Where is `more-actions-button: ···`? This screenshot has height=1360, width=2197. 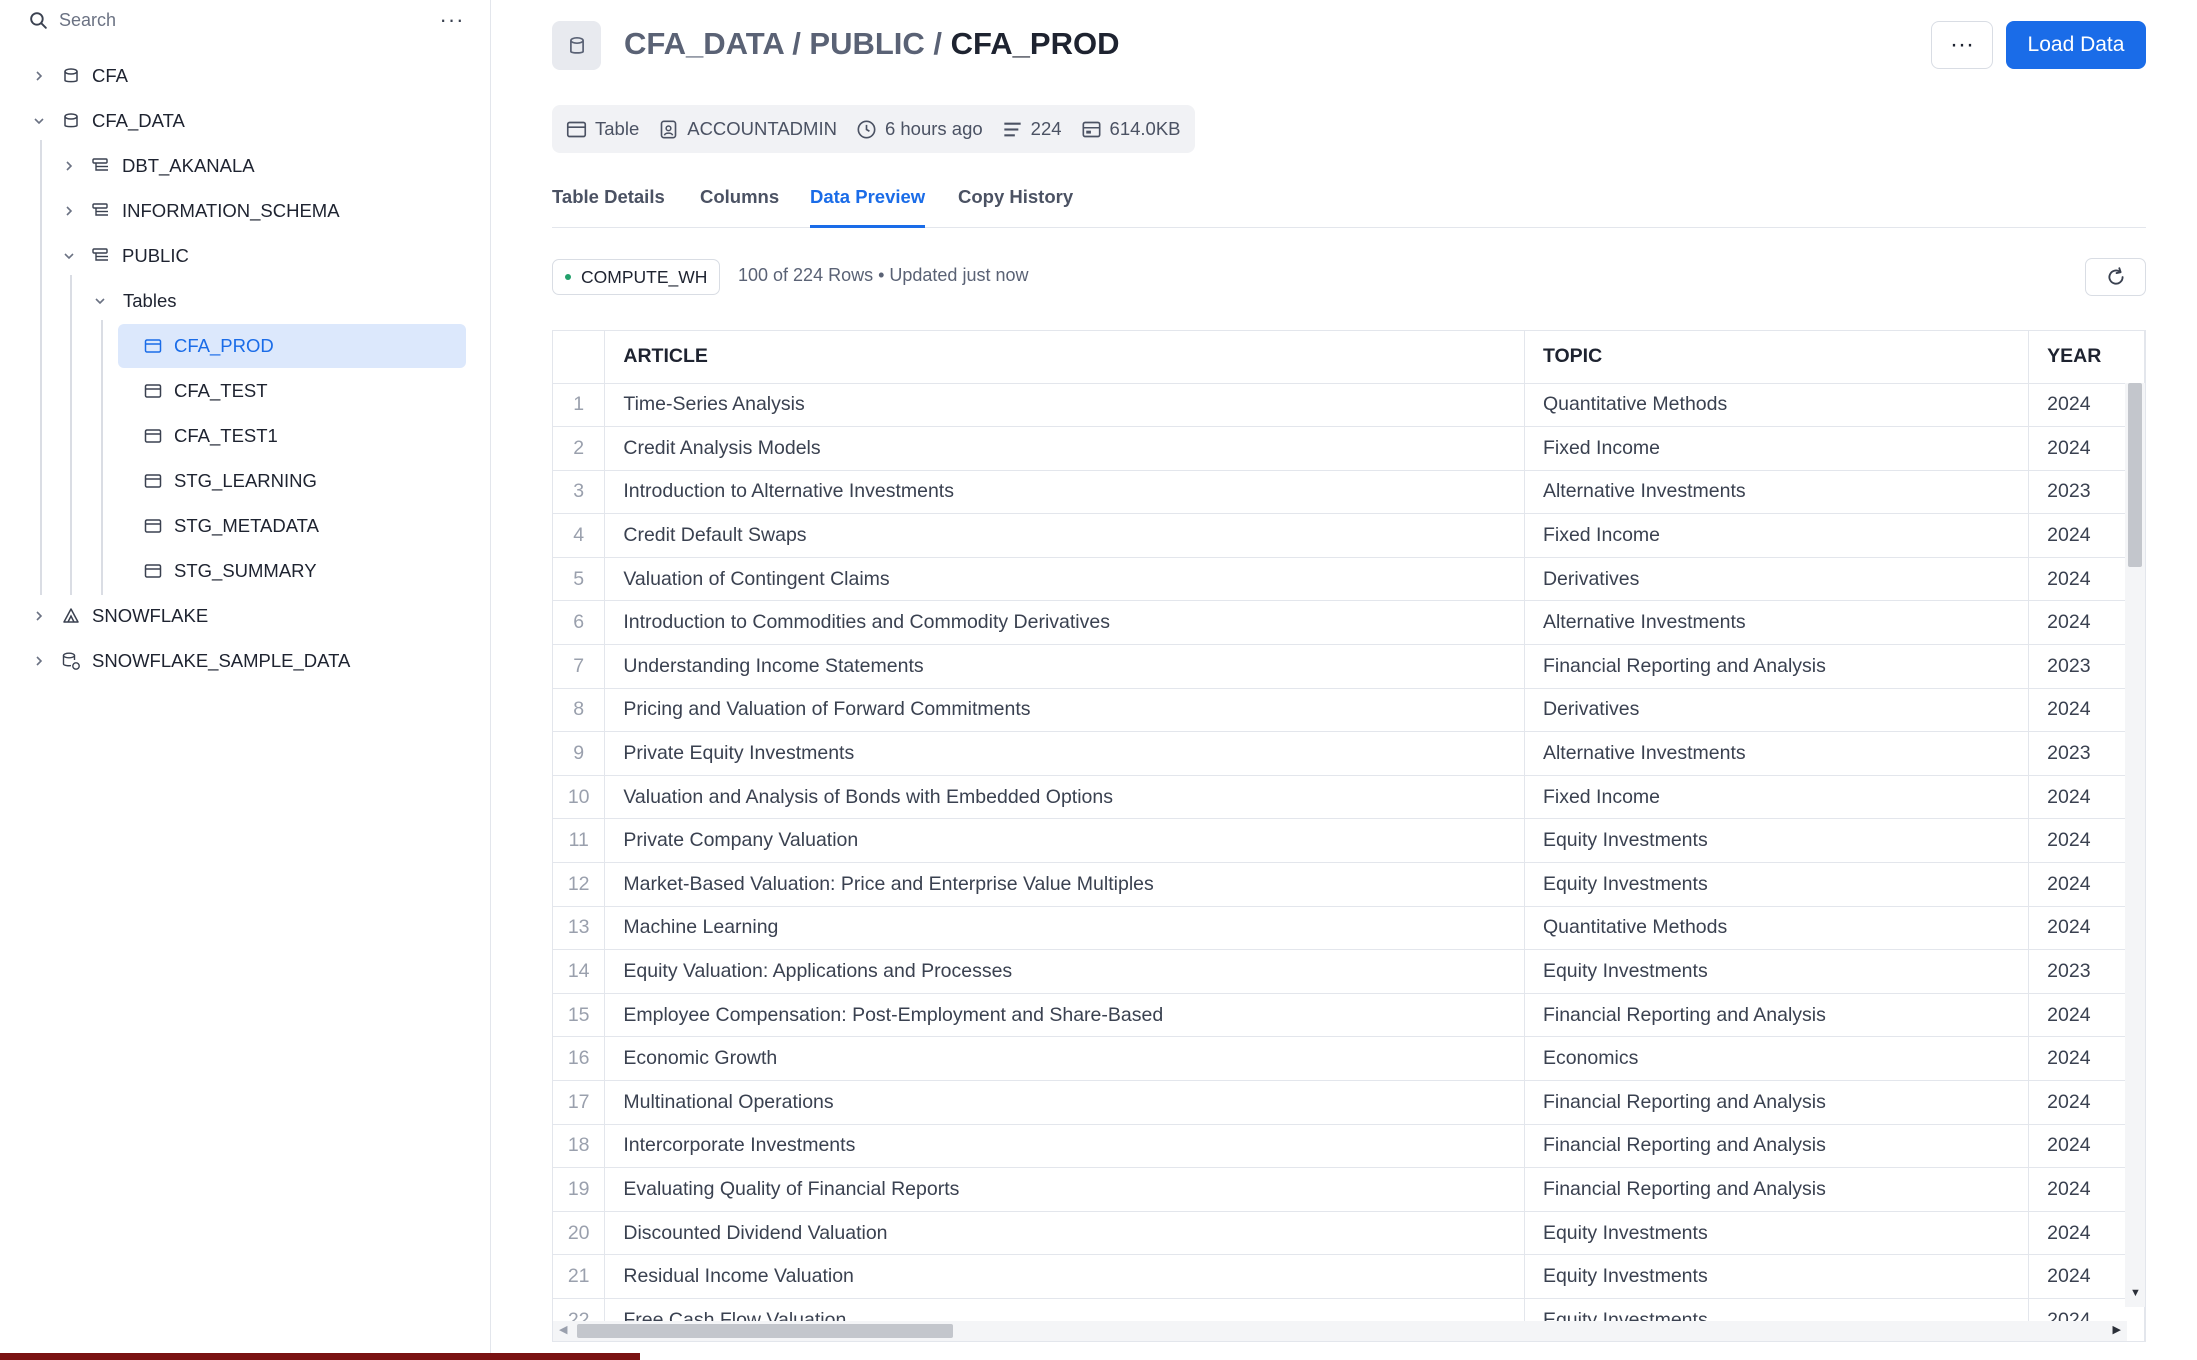
more-actions-button: ··· is located at coordinates (1962, 45).